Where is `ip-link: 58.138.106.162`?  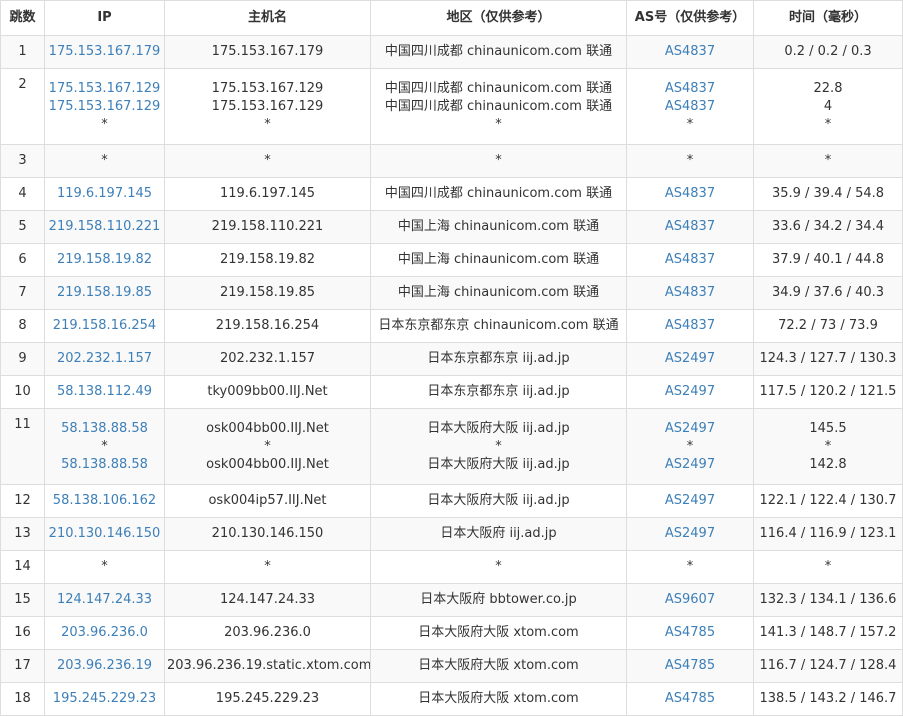 ip-link: 58.138.106.162 is located at coordinates (104, 501).